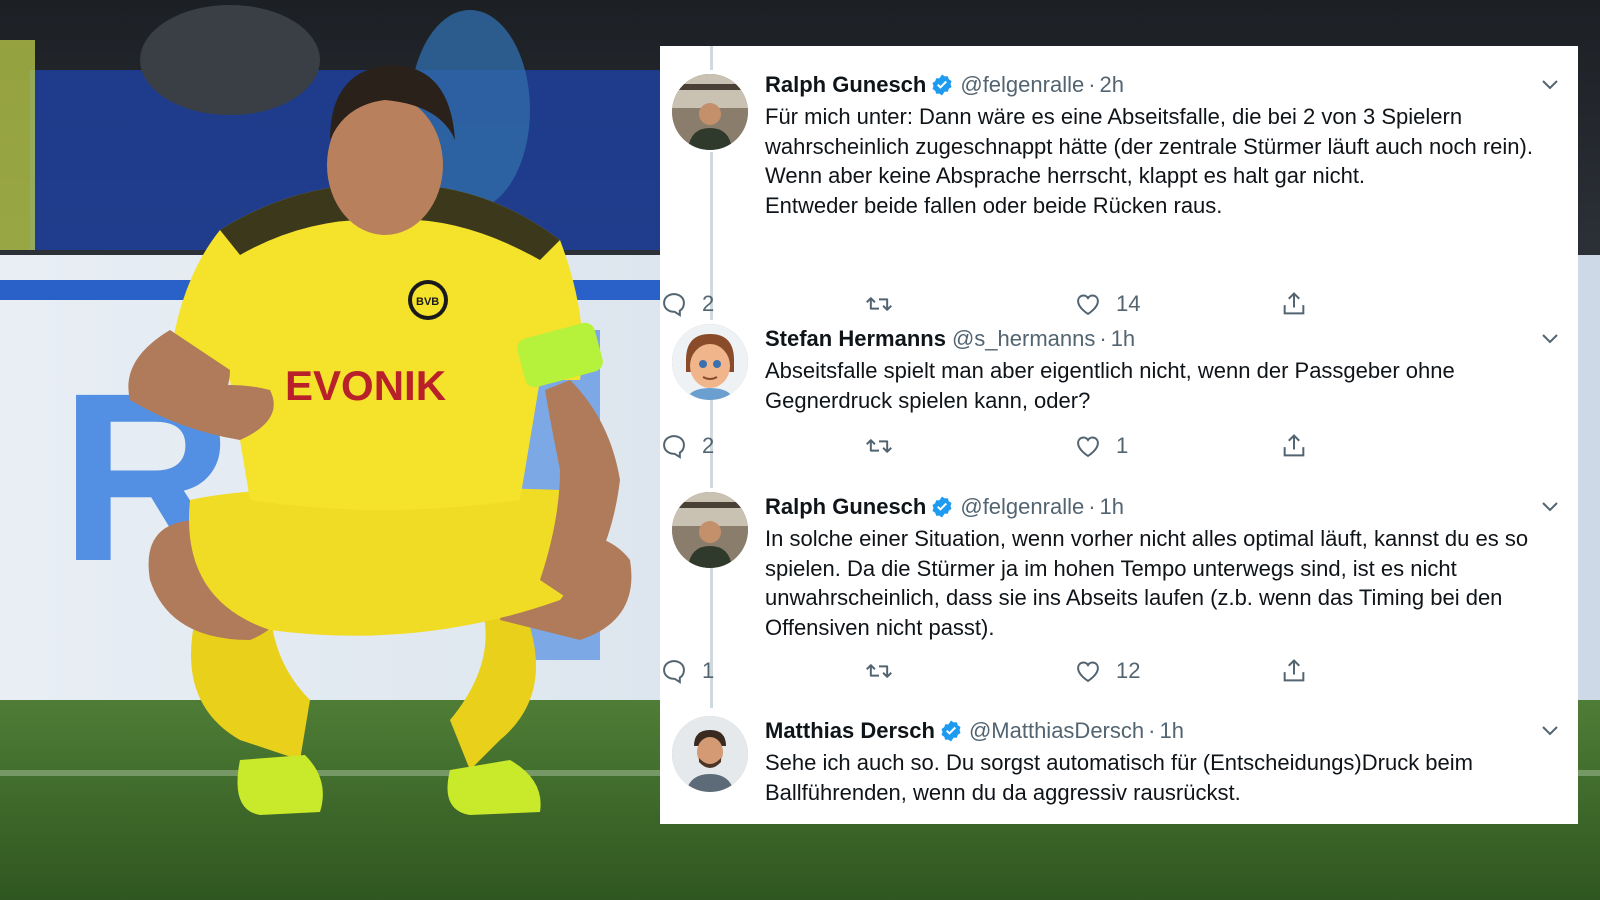  What do you see at coordinates (990, 304) in the screenshot?
I see `tweet-actions: 2 14` at bounding box center [990, 304].